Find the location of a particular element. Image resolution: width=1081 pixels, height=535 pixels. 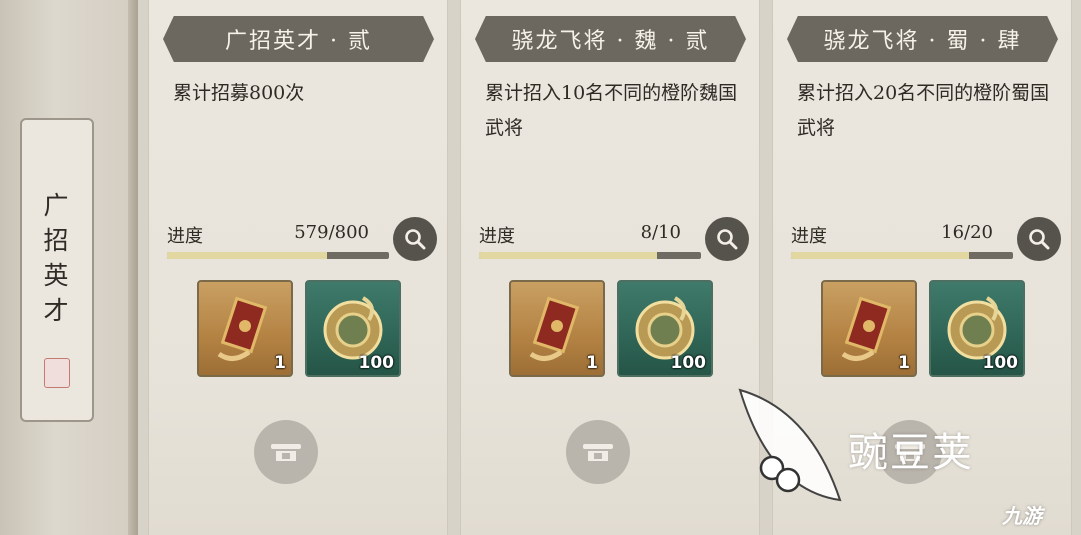

tab-label-char: 招 is located at coordinates (57, 240).